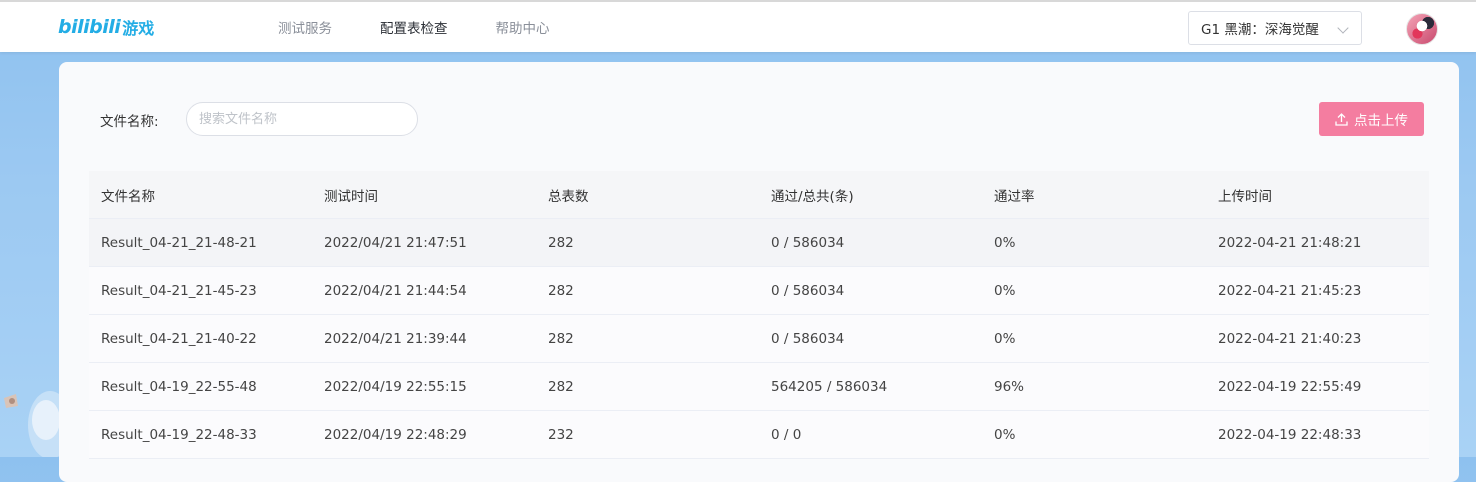 The image size is (1476, 482). Describe the element at coordinates (179, 290) in the screenshot. I see `cell-file-name: Result_04-21_21-45-23` at that location.